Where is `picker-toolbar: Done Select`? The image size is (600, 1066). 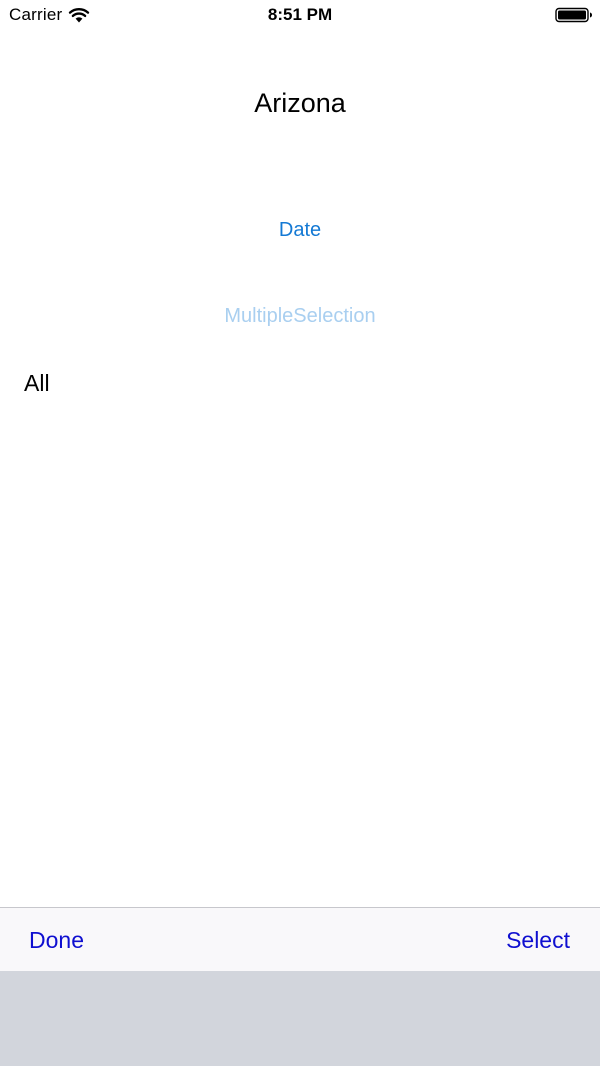 picker-toolbar: Done Select is located at coordinates (300, 939).